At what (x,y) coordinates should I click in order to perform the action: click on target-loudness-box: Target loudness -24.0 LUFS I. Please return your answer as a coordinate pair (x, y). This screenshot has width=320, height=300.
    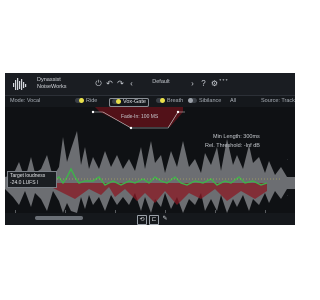
    Looking at the image, I should click on (32, 179).